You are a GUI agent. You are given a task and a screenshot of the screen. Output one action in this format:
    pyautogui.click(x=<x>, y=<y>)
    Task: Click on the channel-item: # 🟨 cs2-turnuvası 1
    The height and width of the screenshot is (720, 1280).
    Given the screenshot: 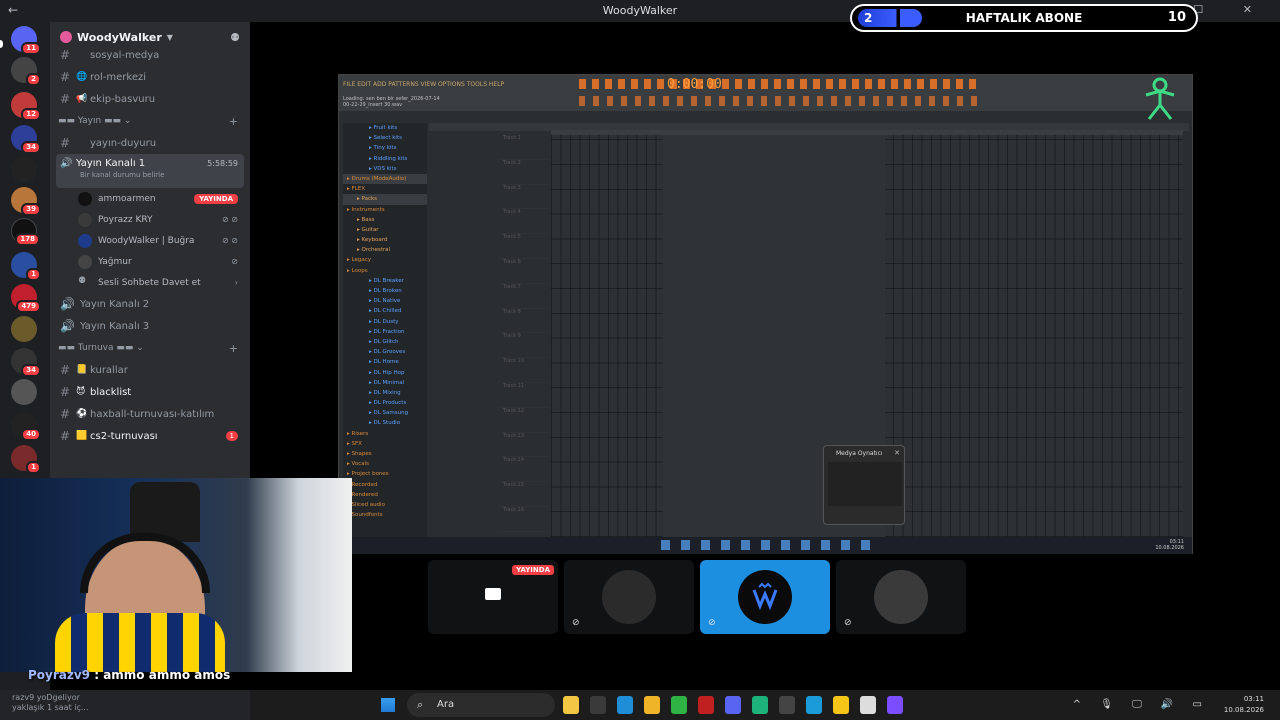 What is the action you would take?
    pyautogui.click(x=150, y=436)
    